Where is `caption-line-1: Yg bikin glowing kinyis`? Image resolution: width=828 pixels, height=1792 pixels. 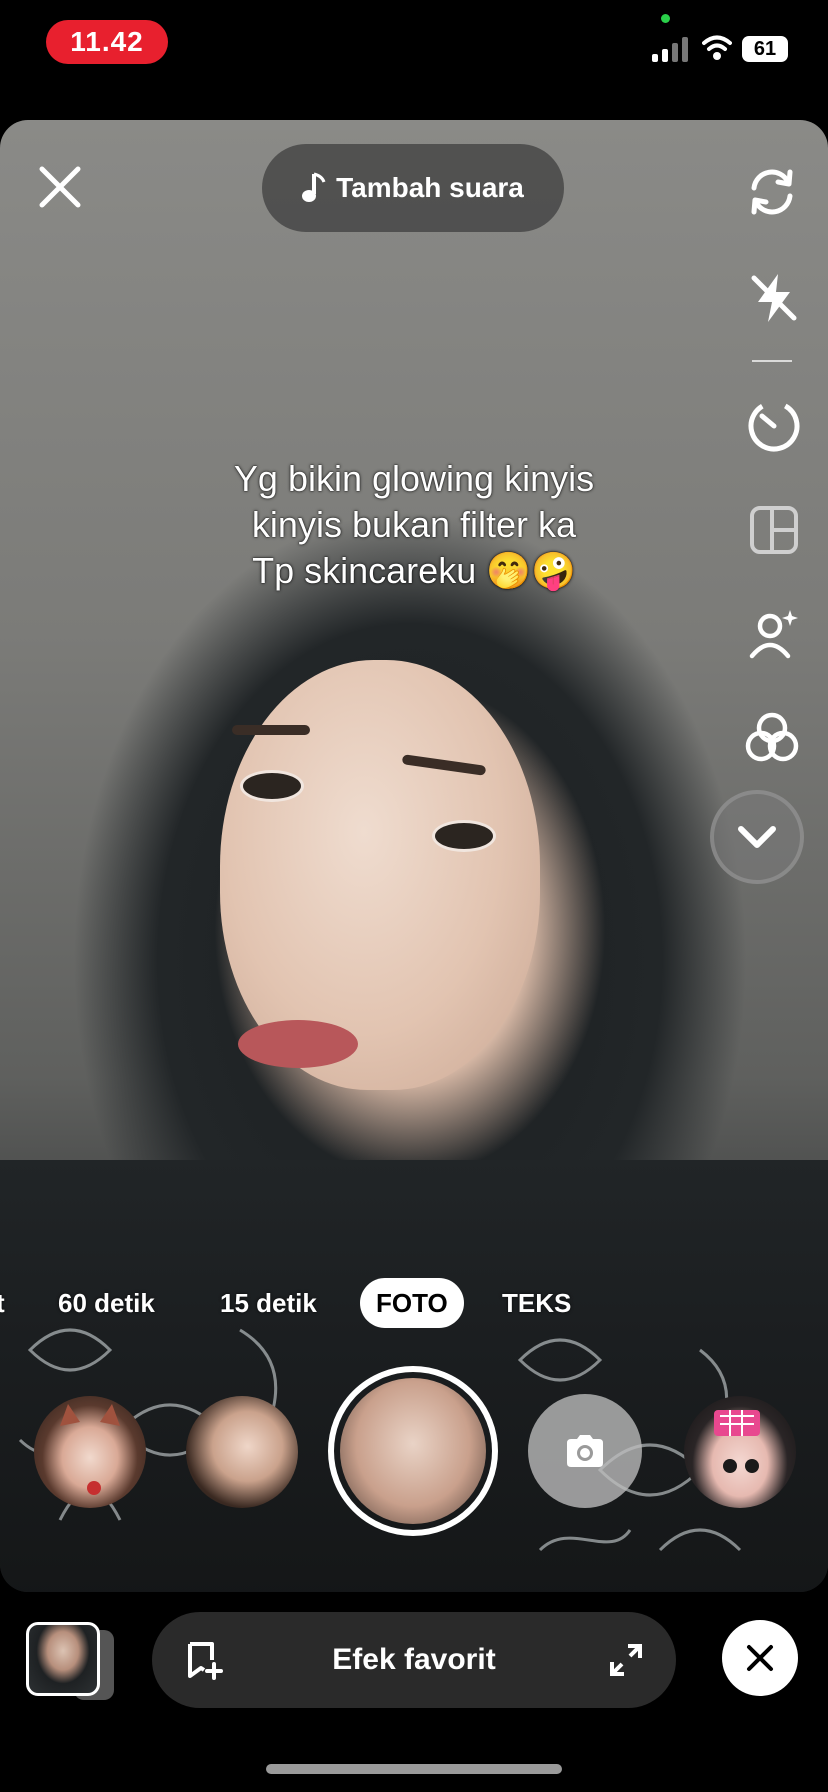
caption-line-1: Yg bikin glowing kinyis is located at coordinates (414, 478).